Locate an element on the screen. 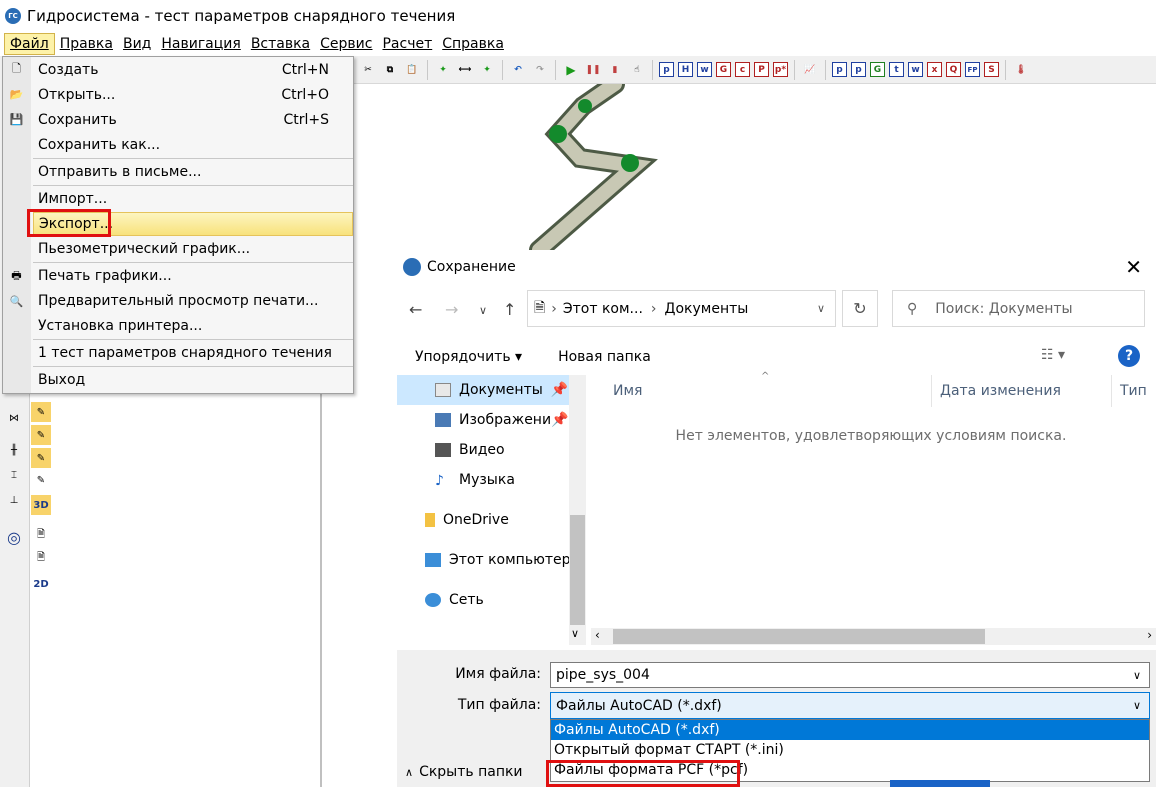 The width and height of the screenshot is (1156, 791). menu-item-exit: Выход is located at coordinates (193, 380).